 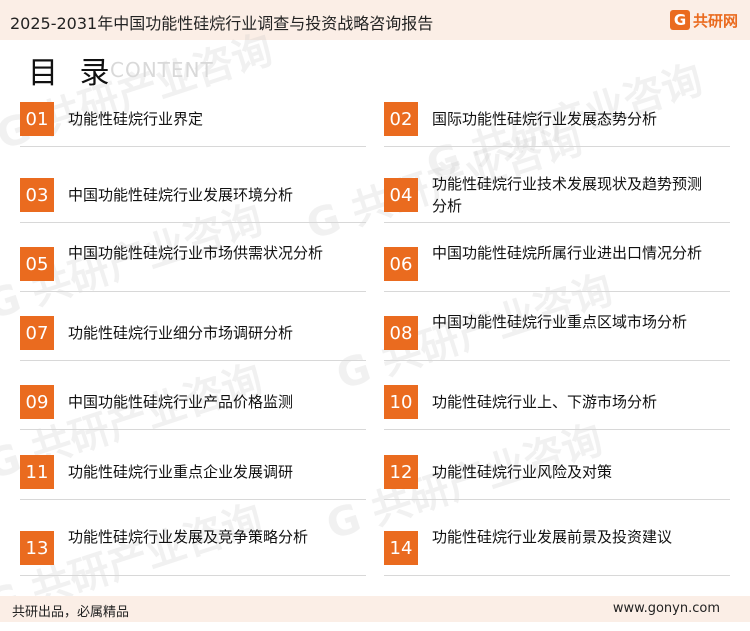 I want to click on toc-item: 10 功能性硅烷行业上、下游市场分析, so click(x=557, y=410).